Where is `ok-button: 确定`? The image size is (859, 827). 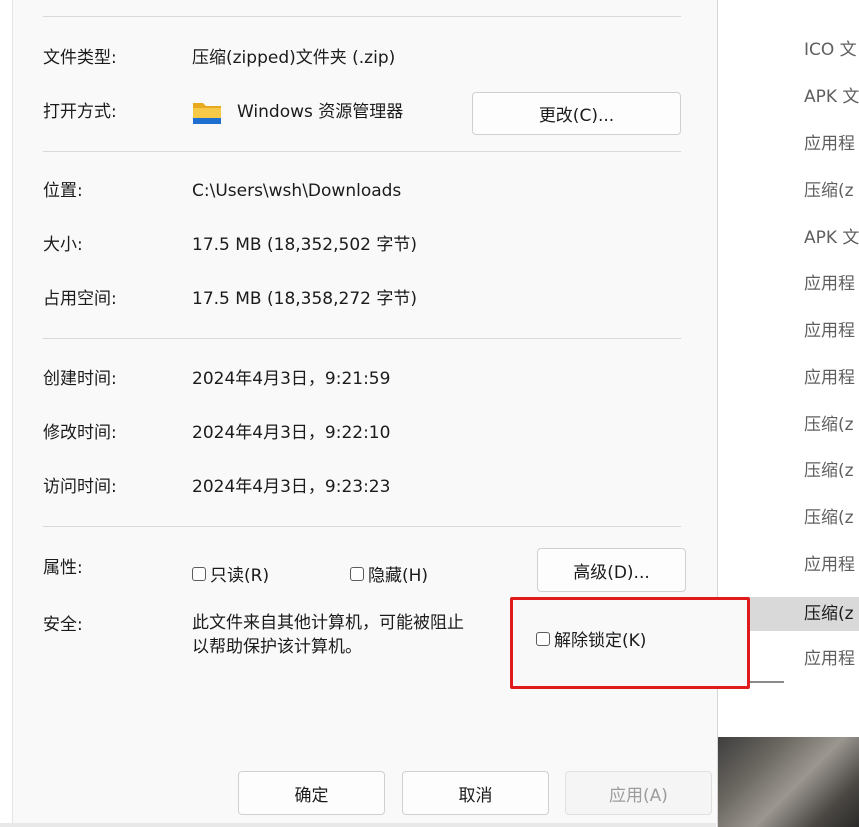 ok-button: 确定 is located at coordinates (311, 793).